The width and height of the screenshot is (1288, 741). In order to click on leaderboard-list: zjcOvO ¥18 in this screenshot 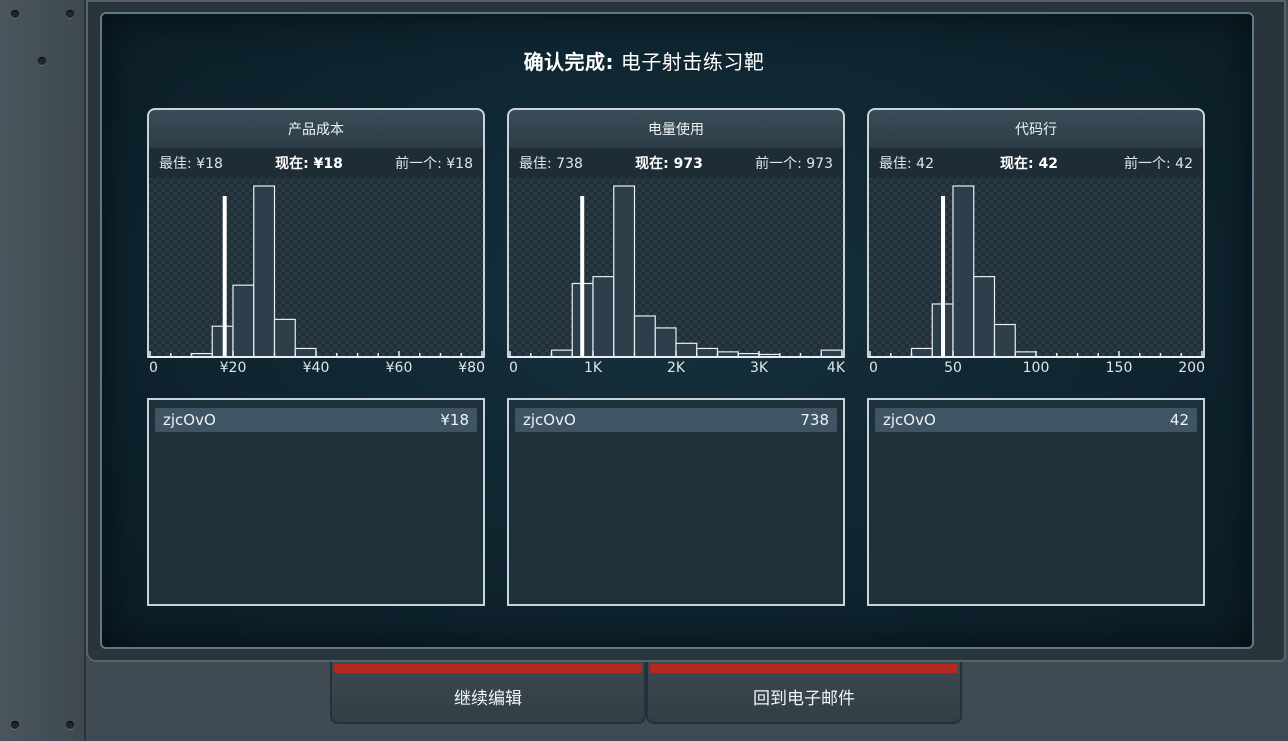, I will do `click(316, 502)`.